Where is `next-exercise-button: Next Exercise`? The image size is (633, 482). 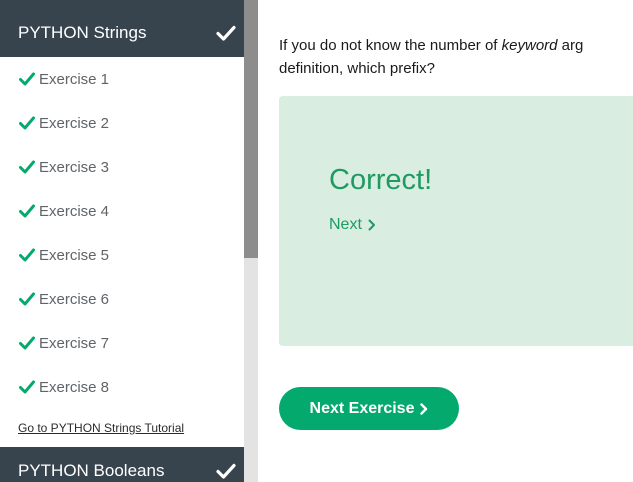 next-exercise-button: Next Exercise is located at coordinates (369, 408).